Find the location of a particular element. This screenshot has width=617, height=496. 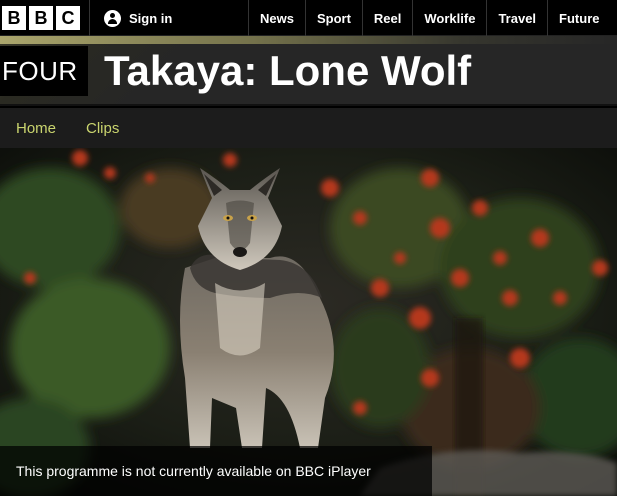

page-title: Takaya: Lone Wolf is located at coordinates (288, 70).